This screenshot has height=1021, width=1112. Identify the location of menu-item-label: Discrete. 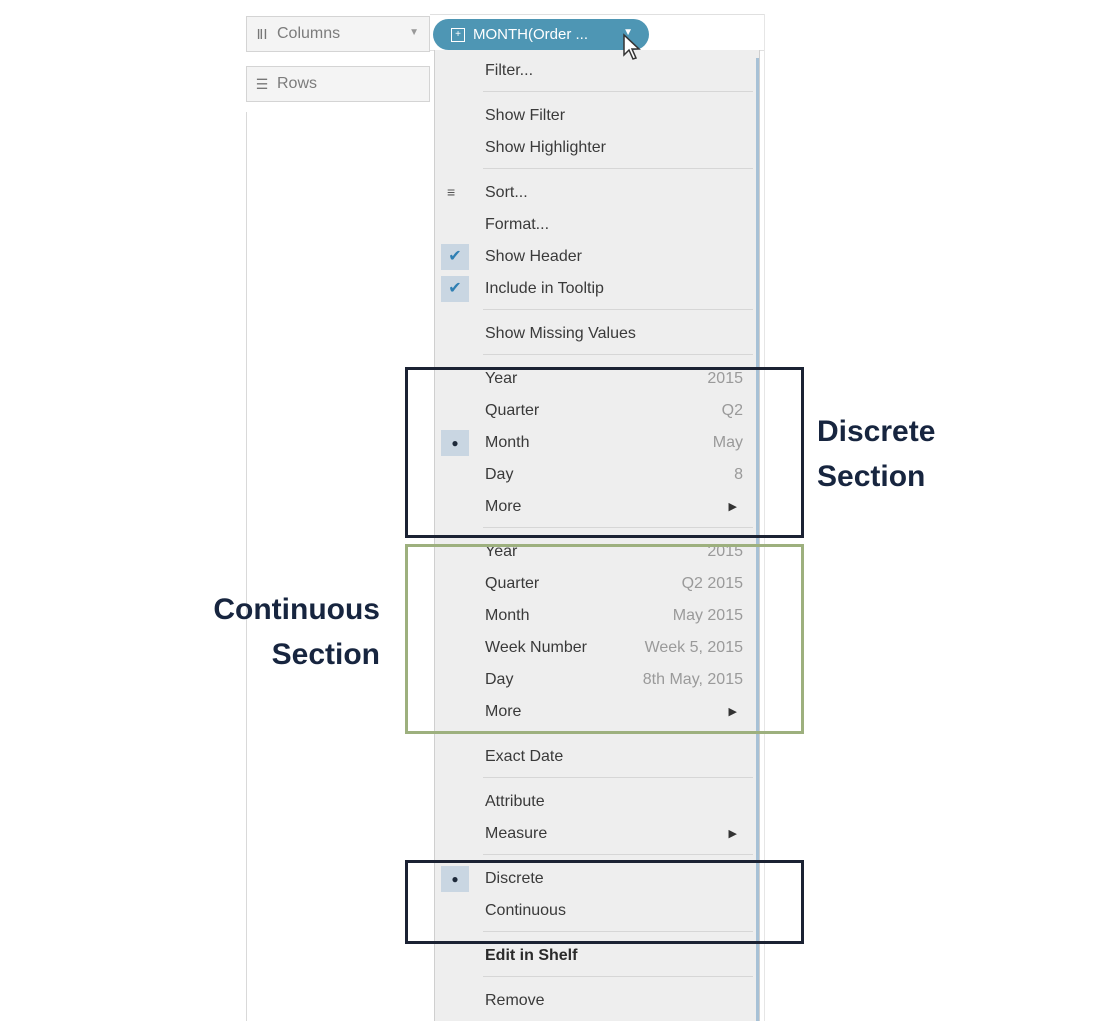
(514, 878).